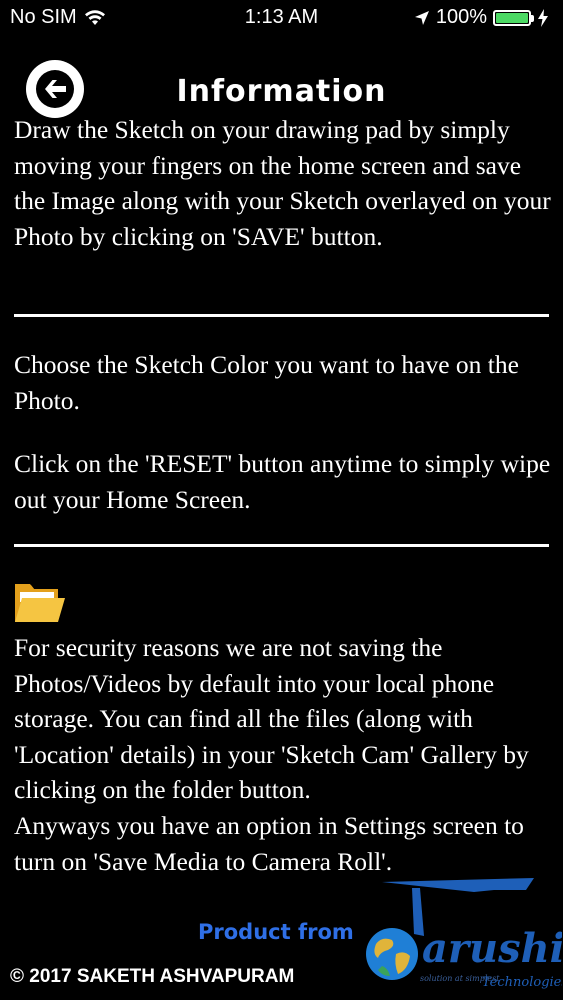 This screenshot has width=563, height=1000. I want to click on battery-percent: 100%, so click(461, 17).